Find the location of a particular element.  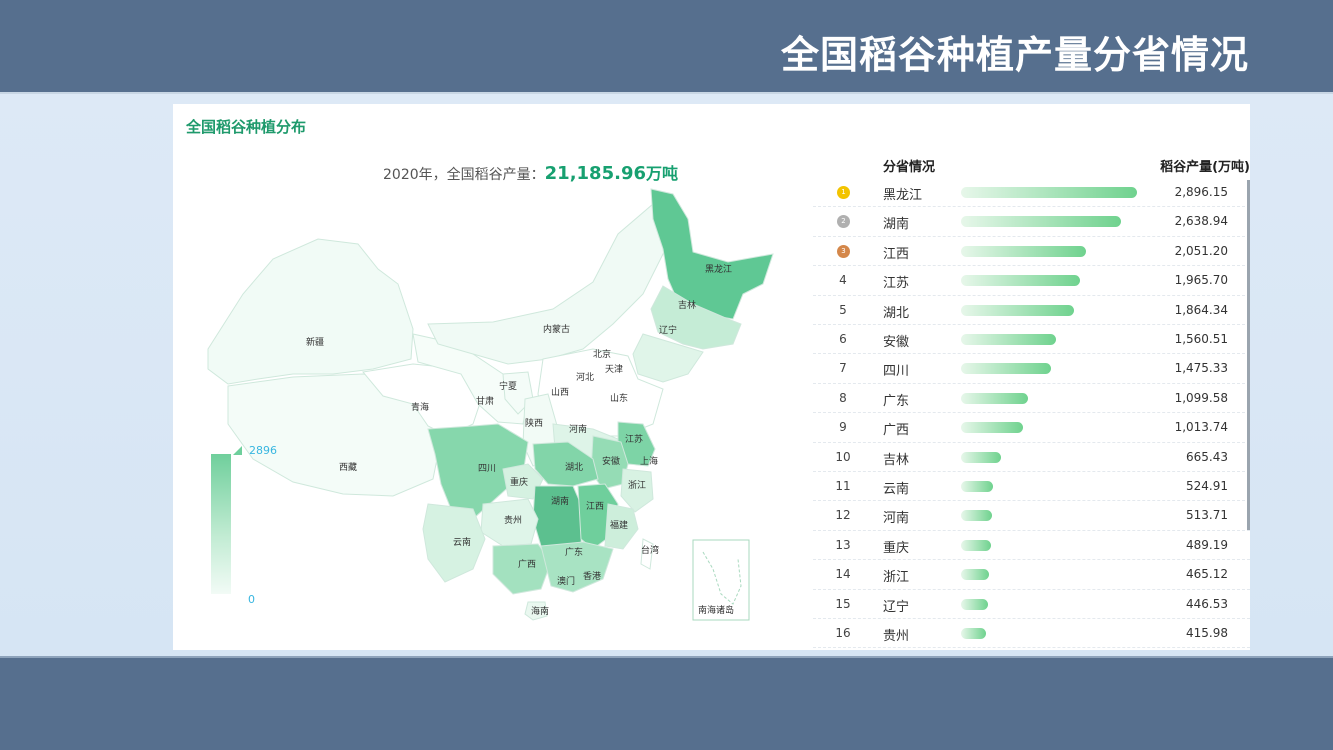

legend-handle-icon is located at coordinates (237, 450).